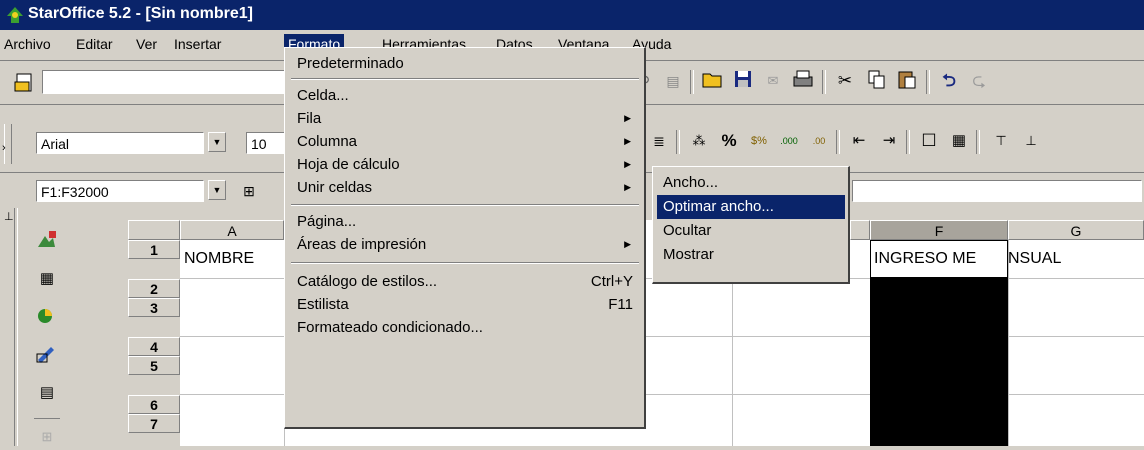  Describe the element at coordinates (939, 230) in the screenshot. I see `column-header-f: F` at that location.